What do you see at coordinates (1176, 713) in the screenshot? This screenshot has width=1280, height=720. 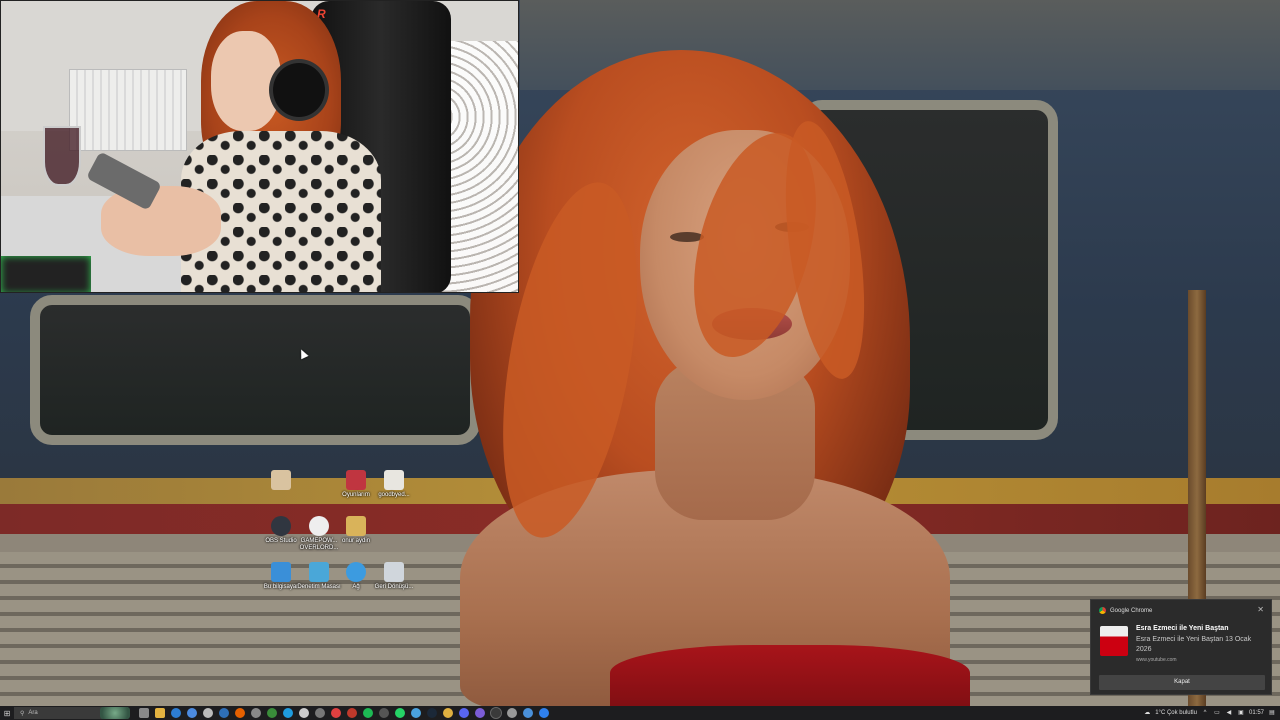 I see `weather-text: 1°C Çok bulutlu` at bounding box center [1176, 713].